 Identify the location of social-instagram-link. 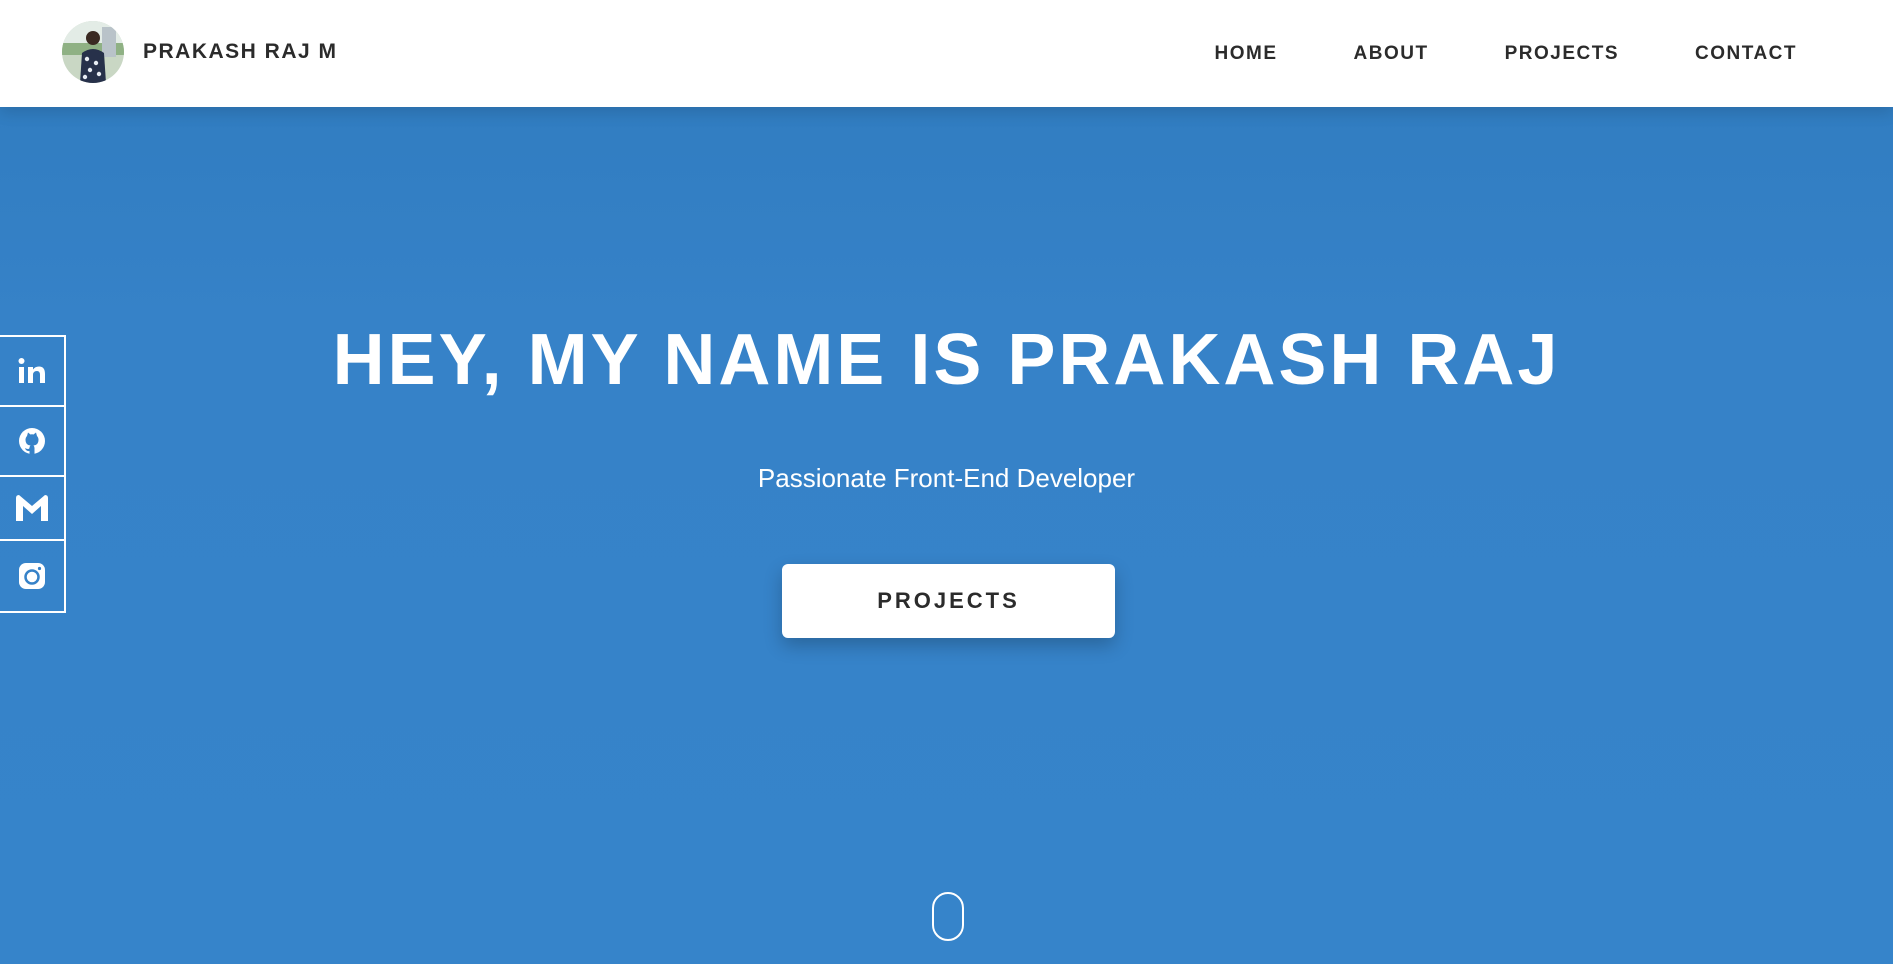
(32, 576).